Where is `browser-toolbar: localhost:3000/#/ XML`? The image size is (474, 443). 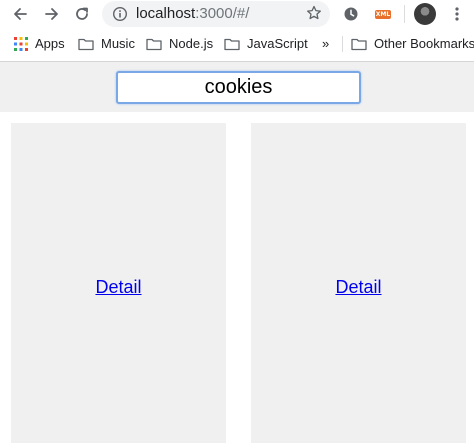 browser-toolbar: localhost:3000/#/ XML is located at coordinates (237, 14).